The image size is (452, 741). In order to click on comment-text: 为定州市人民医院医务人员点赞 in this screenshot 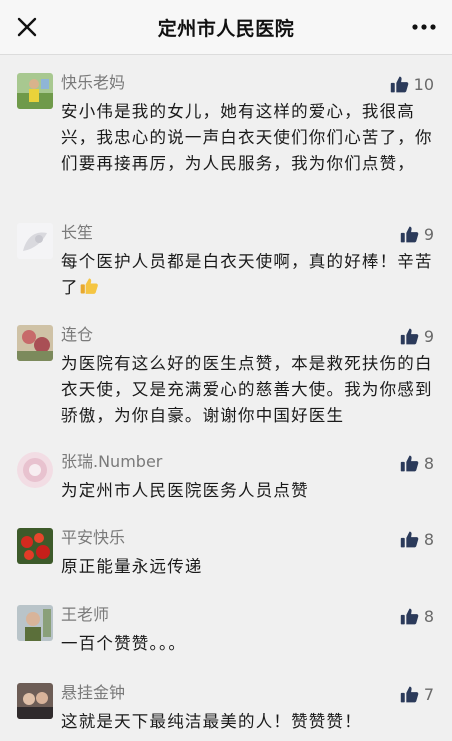, I will do `click(185, 490)`.